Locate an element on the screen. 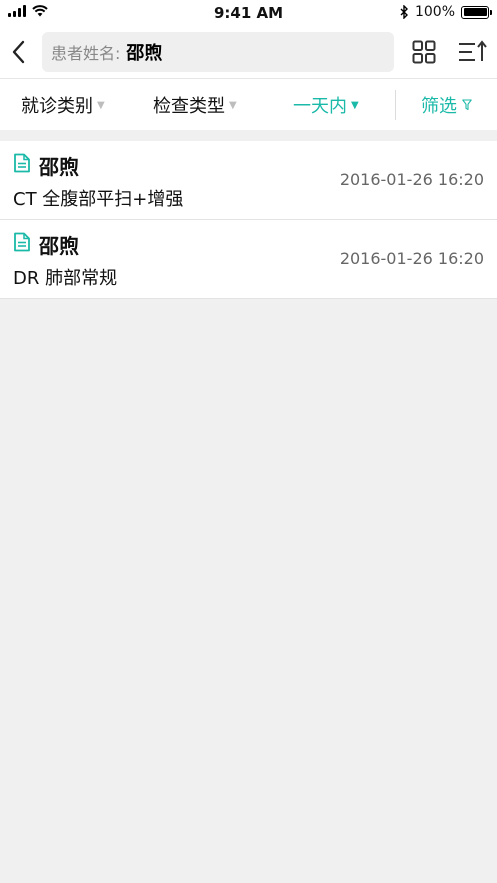 The image size is (497, 883). filter-more-button: 筛选 is located at coordinates (446, 105).